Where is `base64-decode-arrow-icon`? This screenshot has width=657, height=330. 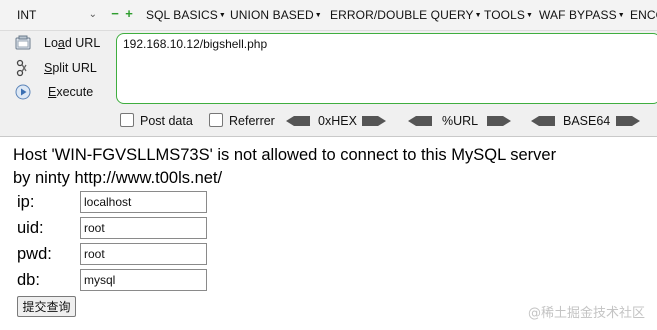
base64-decode-arrow-icon is located at coordinates (543, 121).